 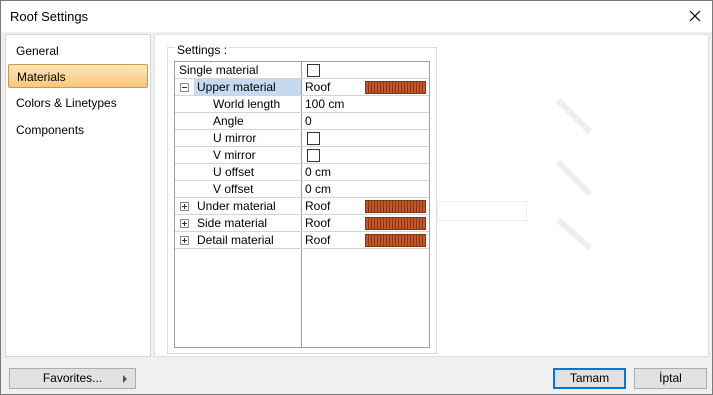 I want to click on row-label: Under material, so click(x=236, y=206).